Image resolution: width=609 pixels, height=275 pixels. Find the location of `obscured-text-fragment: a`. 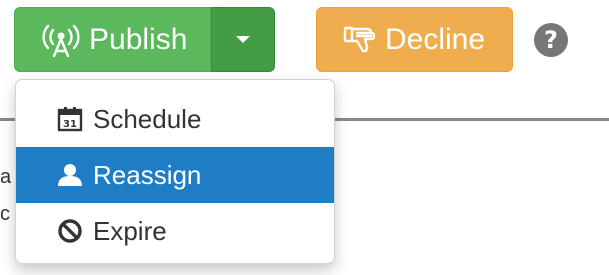

obscured-text-fragment: a is located at coordinates (6, 177).